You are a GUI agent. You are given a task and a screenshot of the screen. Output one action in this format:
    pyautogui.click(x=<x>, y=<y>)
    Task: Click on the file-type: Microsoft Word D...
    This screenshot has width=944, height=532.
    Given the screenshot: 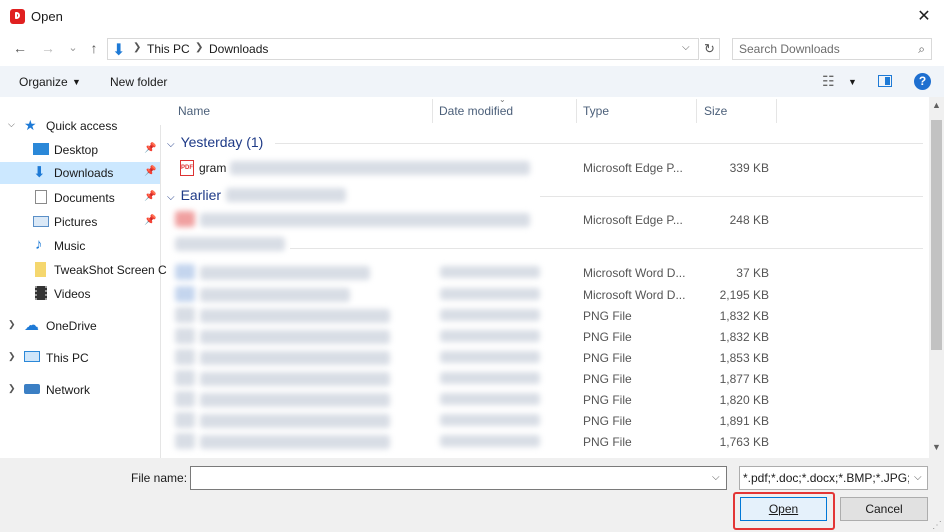 What is the action you would take?
    pyautogui.click(x=634, y=273)
    